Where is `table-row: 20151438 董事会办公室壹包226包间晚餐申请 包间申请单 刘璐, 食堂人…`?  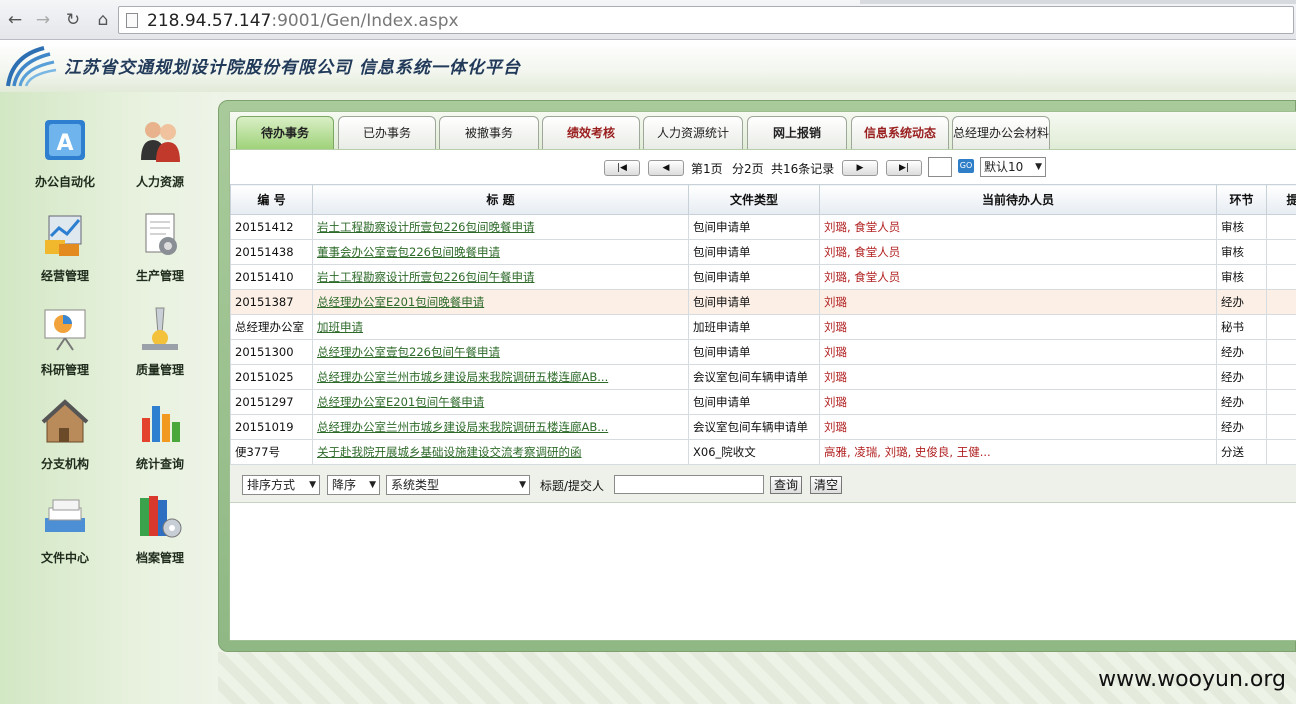 table-row: 20151438 董事会办公室壹包226包间晚餐申请 包间申请单 刘璐, 食堂人… is located at coordinates (763, 252).